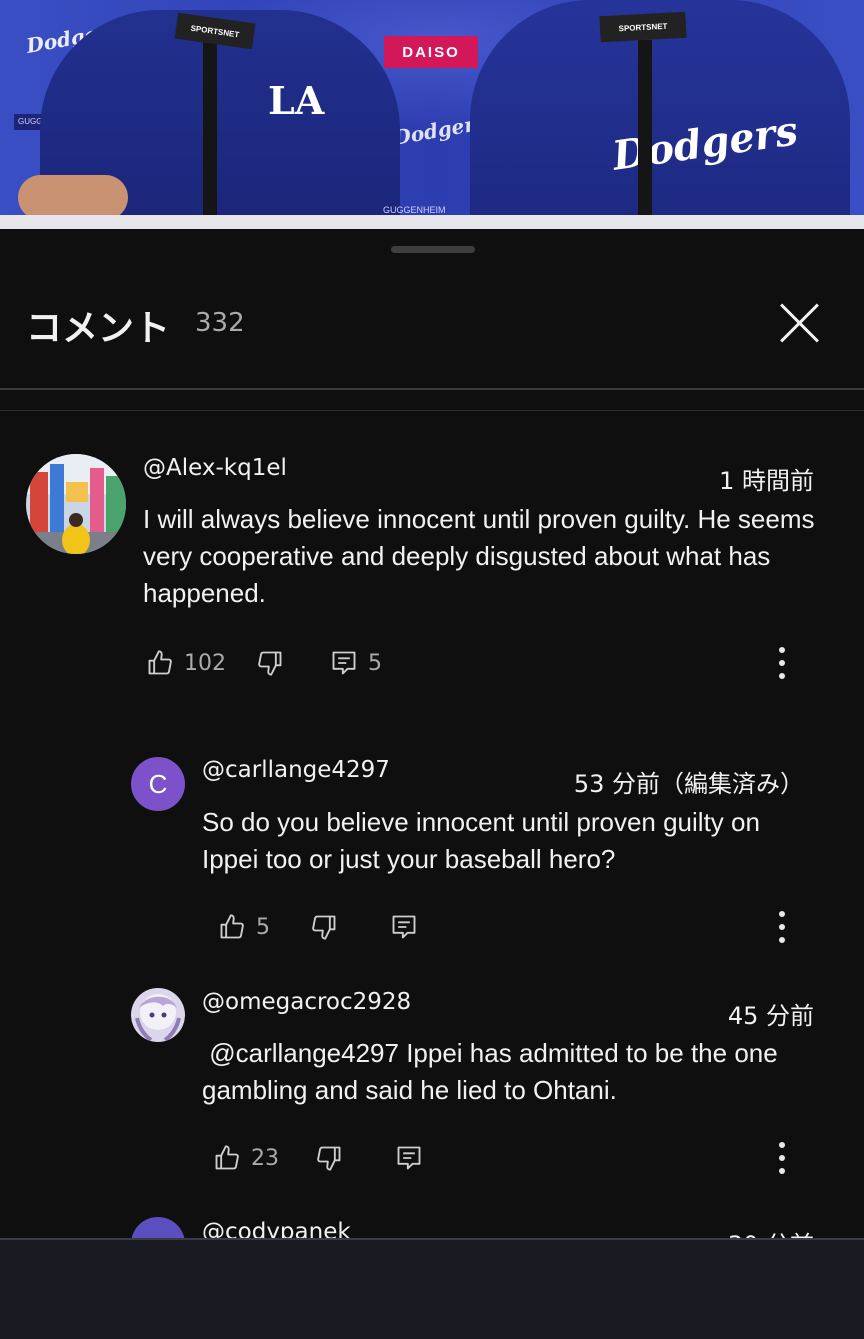 The width and height of the screenshot is (864, 1339). What do you see at coordinates (215, 468) in the screenshot?
I see `comment-author: @Alex-kq1el` at bounding box center [215, 468].